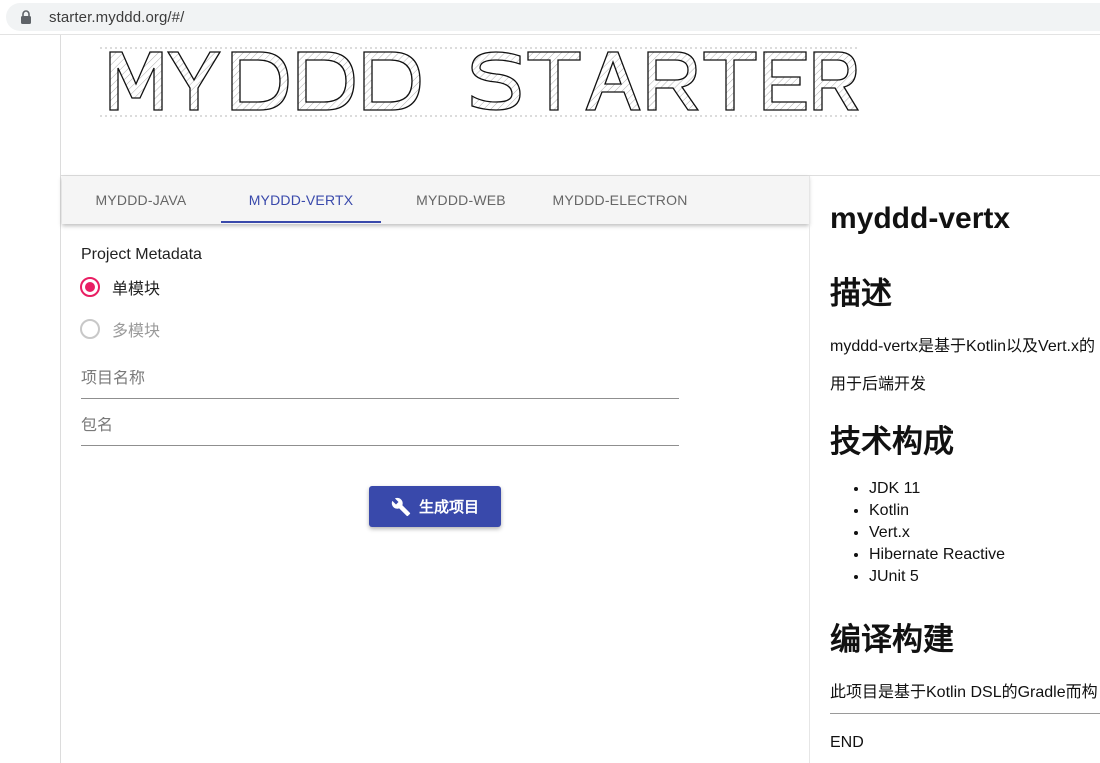  I want to click on panel-divider, so click(809, 469).